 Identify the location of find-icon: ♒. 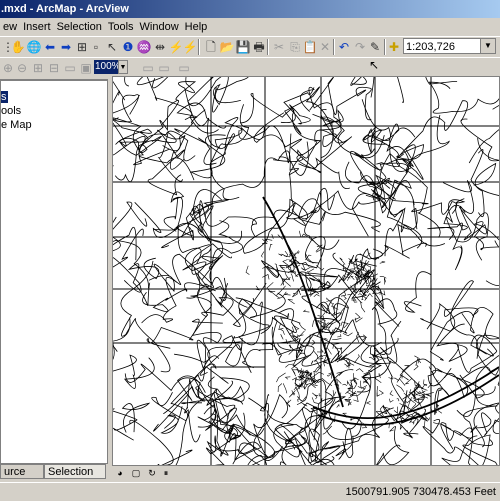
(144, 47).